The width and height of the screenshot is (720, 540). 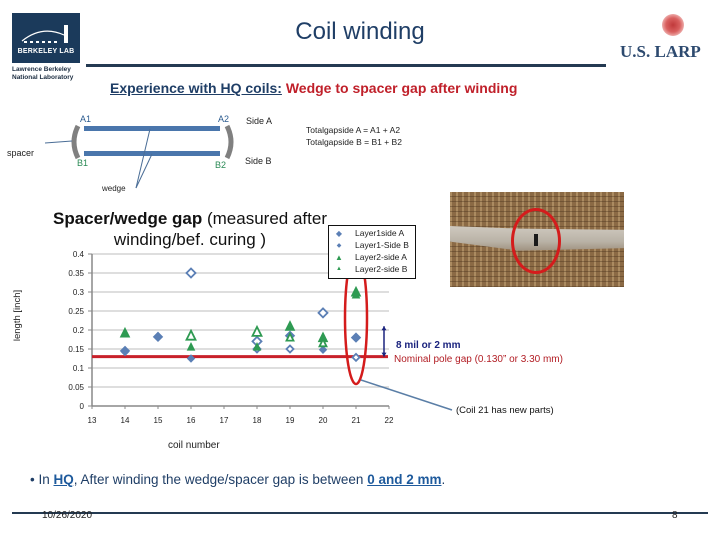 What do you see at coordinates (67, 515) in the screenshot?
I see `footer-date: 10/26/2020` at bounding box center [67, 515].